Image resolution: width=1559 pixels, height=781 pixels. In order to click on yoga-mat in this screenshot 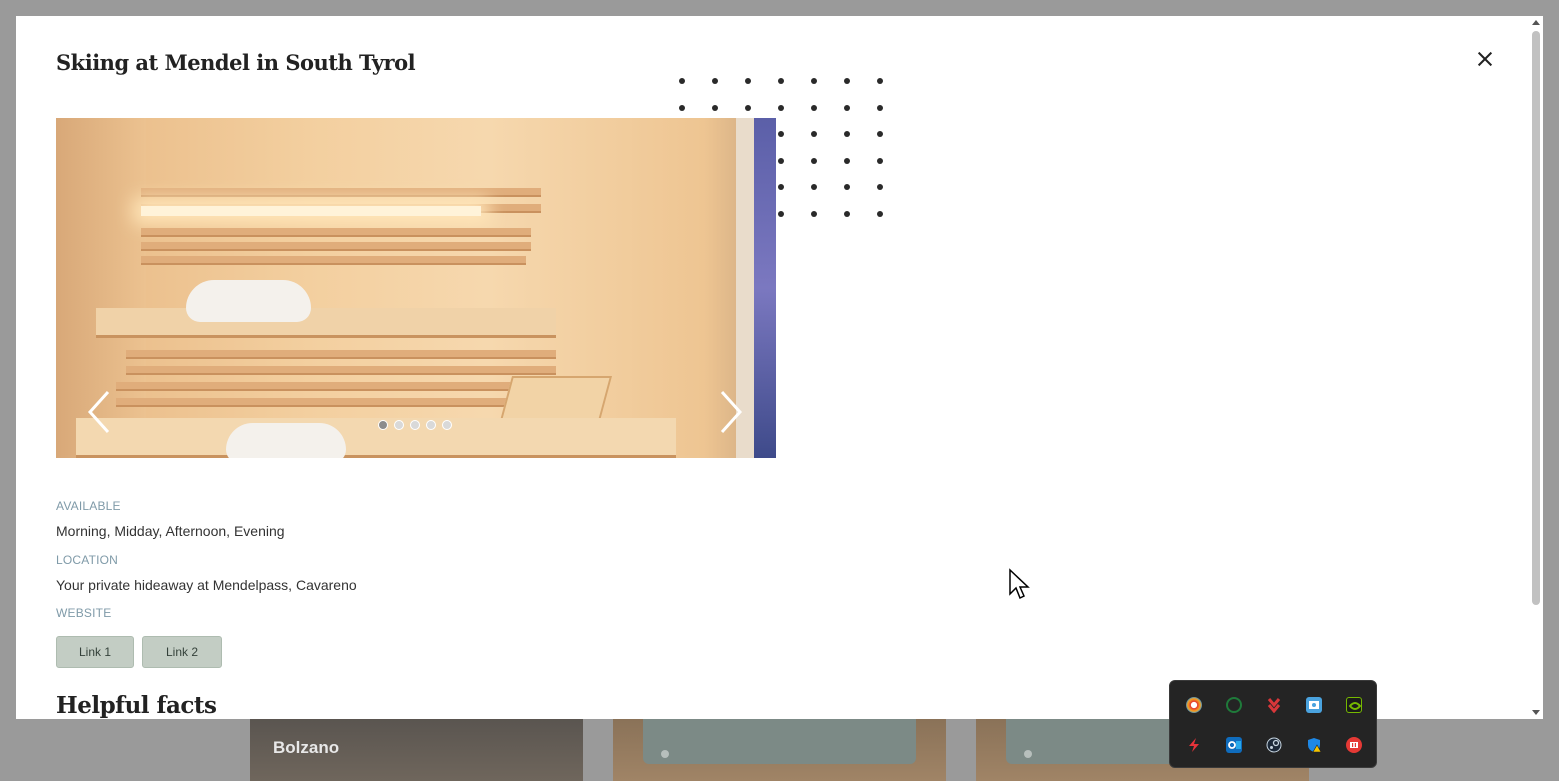, I will do `click(779, 741)`.